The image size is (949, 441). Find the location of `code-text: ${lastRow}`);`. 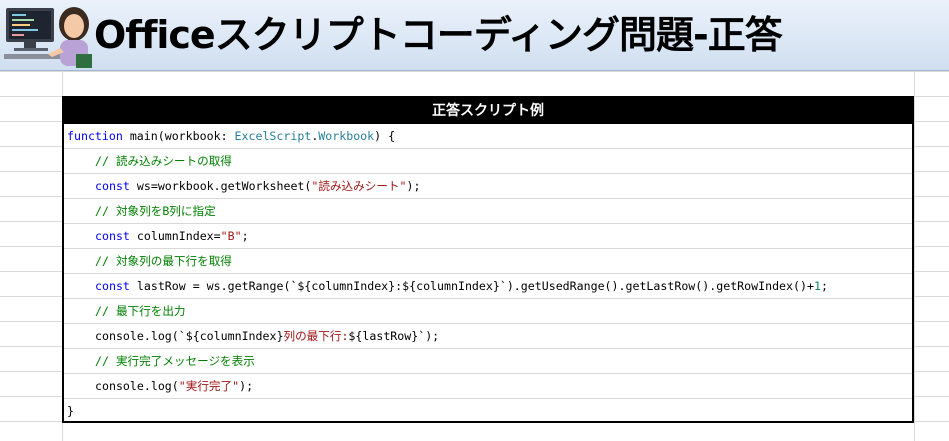

code-text: ${lastRow}`); is located at coordinates (394, 336).